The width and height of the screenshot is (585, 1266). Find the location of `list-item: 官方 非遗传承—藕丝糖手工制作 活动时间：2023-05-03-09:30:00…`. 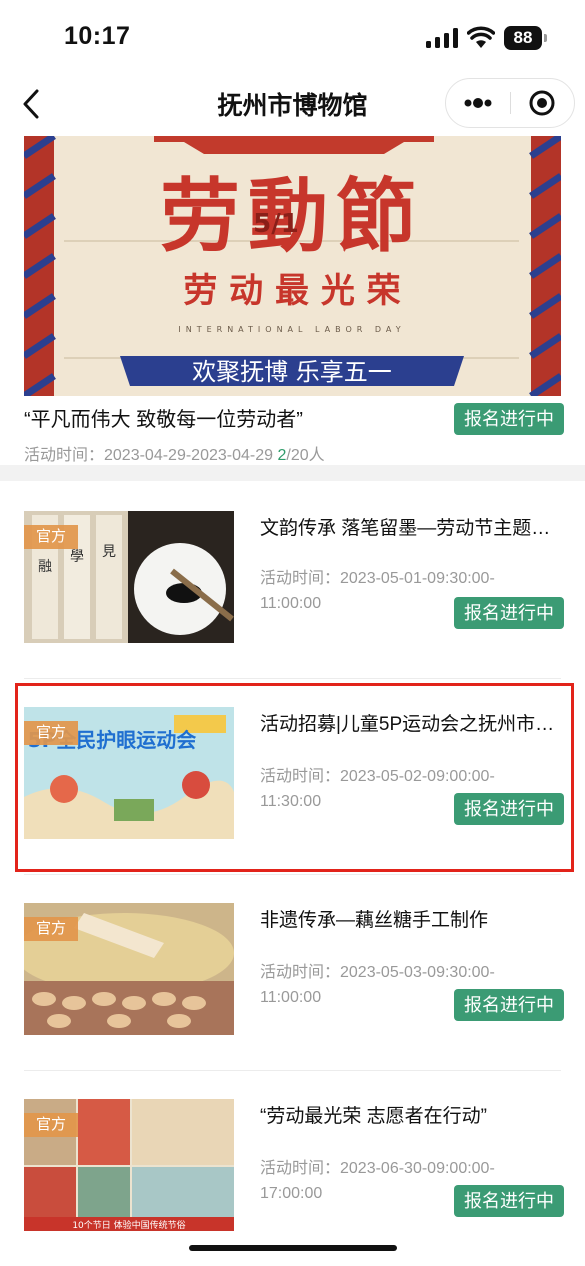

list-item: 官方 非遗传承—藕丝糖手工制作 活动时间：2023-05-03-09:30:00… is located at coordinates (294, 973).